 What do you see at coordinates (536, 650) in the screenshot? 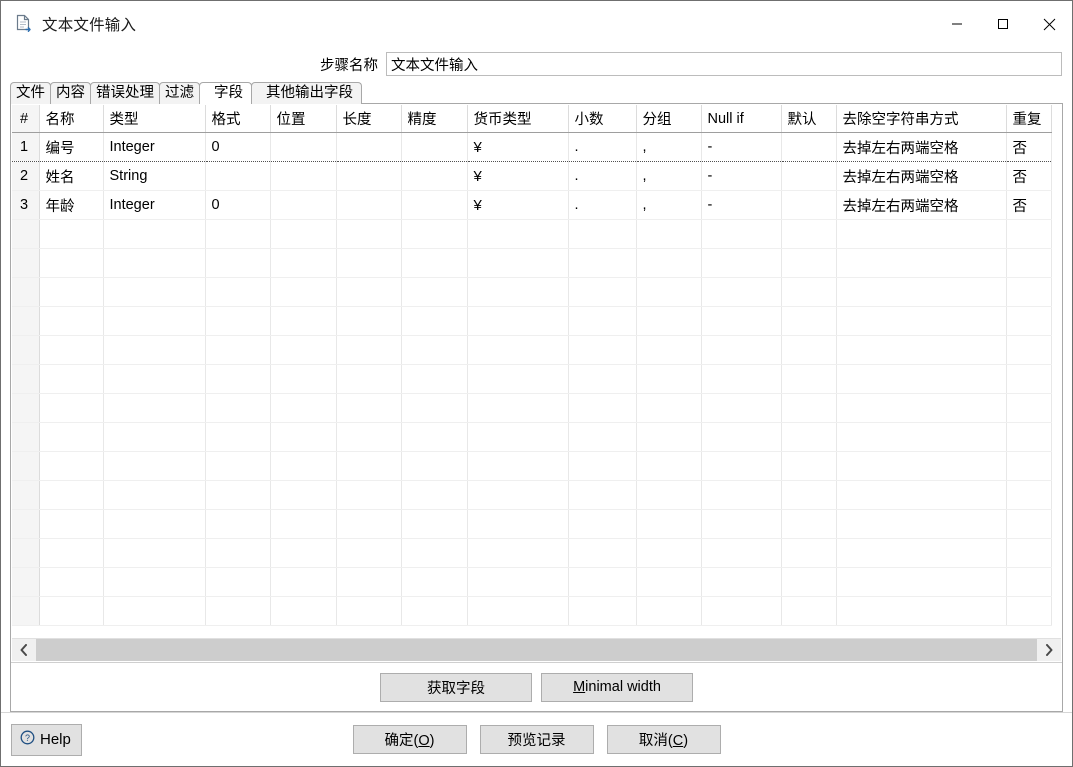
I see `scrollbar-thumb` at bounding box center [536, 650].